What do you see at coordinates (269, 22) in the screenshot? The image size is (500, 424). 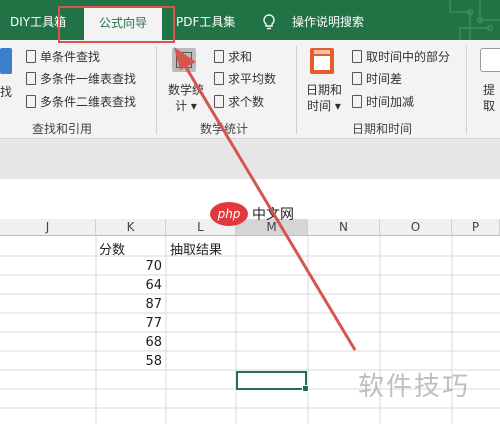 I see `lightbulb-icon` at bounding box center [269, 22].